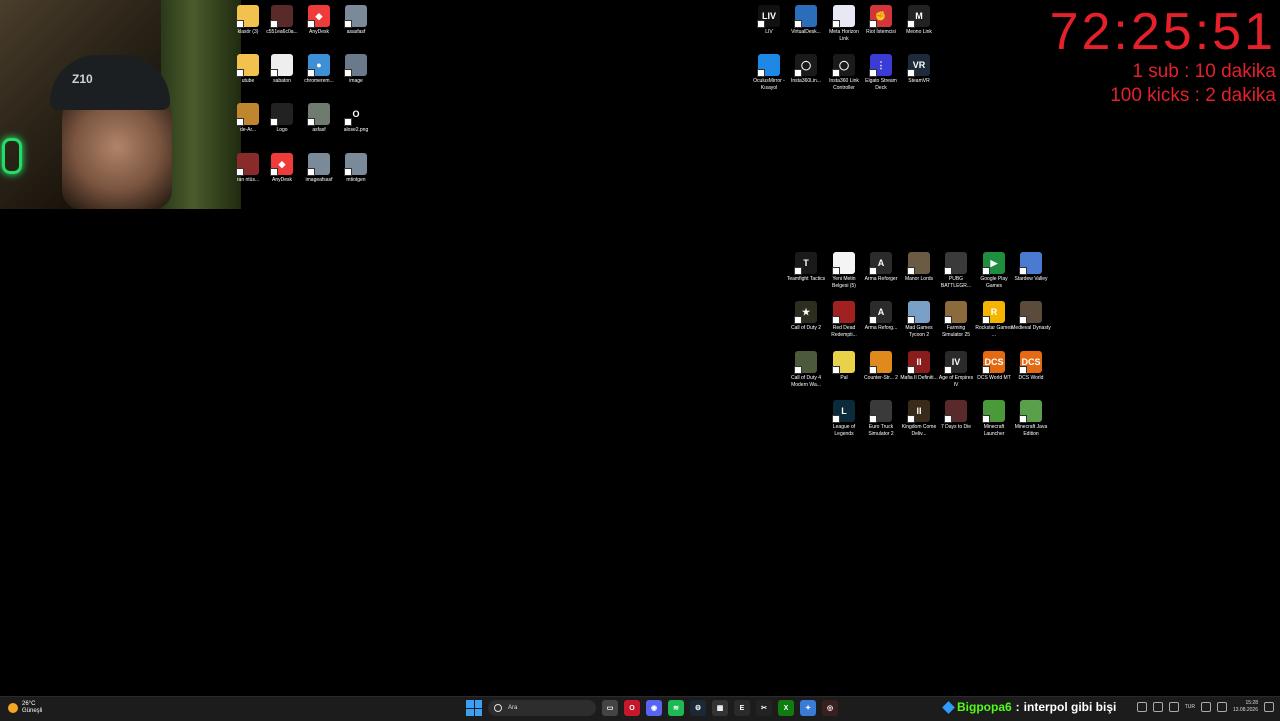 The height and width of the screenshot is (721, 1280). Describe the element at coordinates (880, 263) in the screenshot. I see `arma-reforger-icon: A` at that location.